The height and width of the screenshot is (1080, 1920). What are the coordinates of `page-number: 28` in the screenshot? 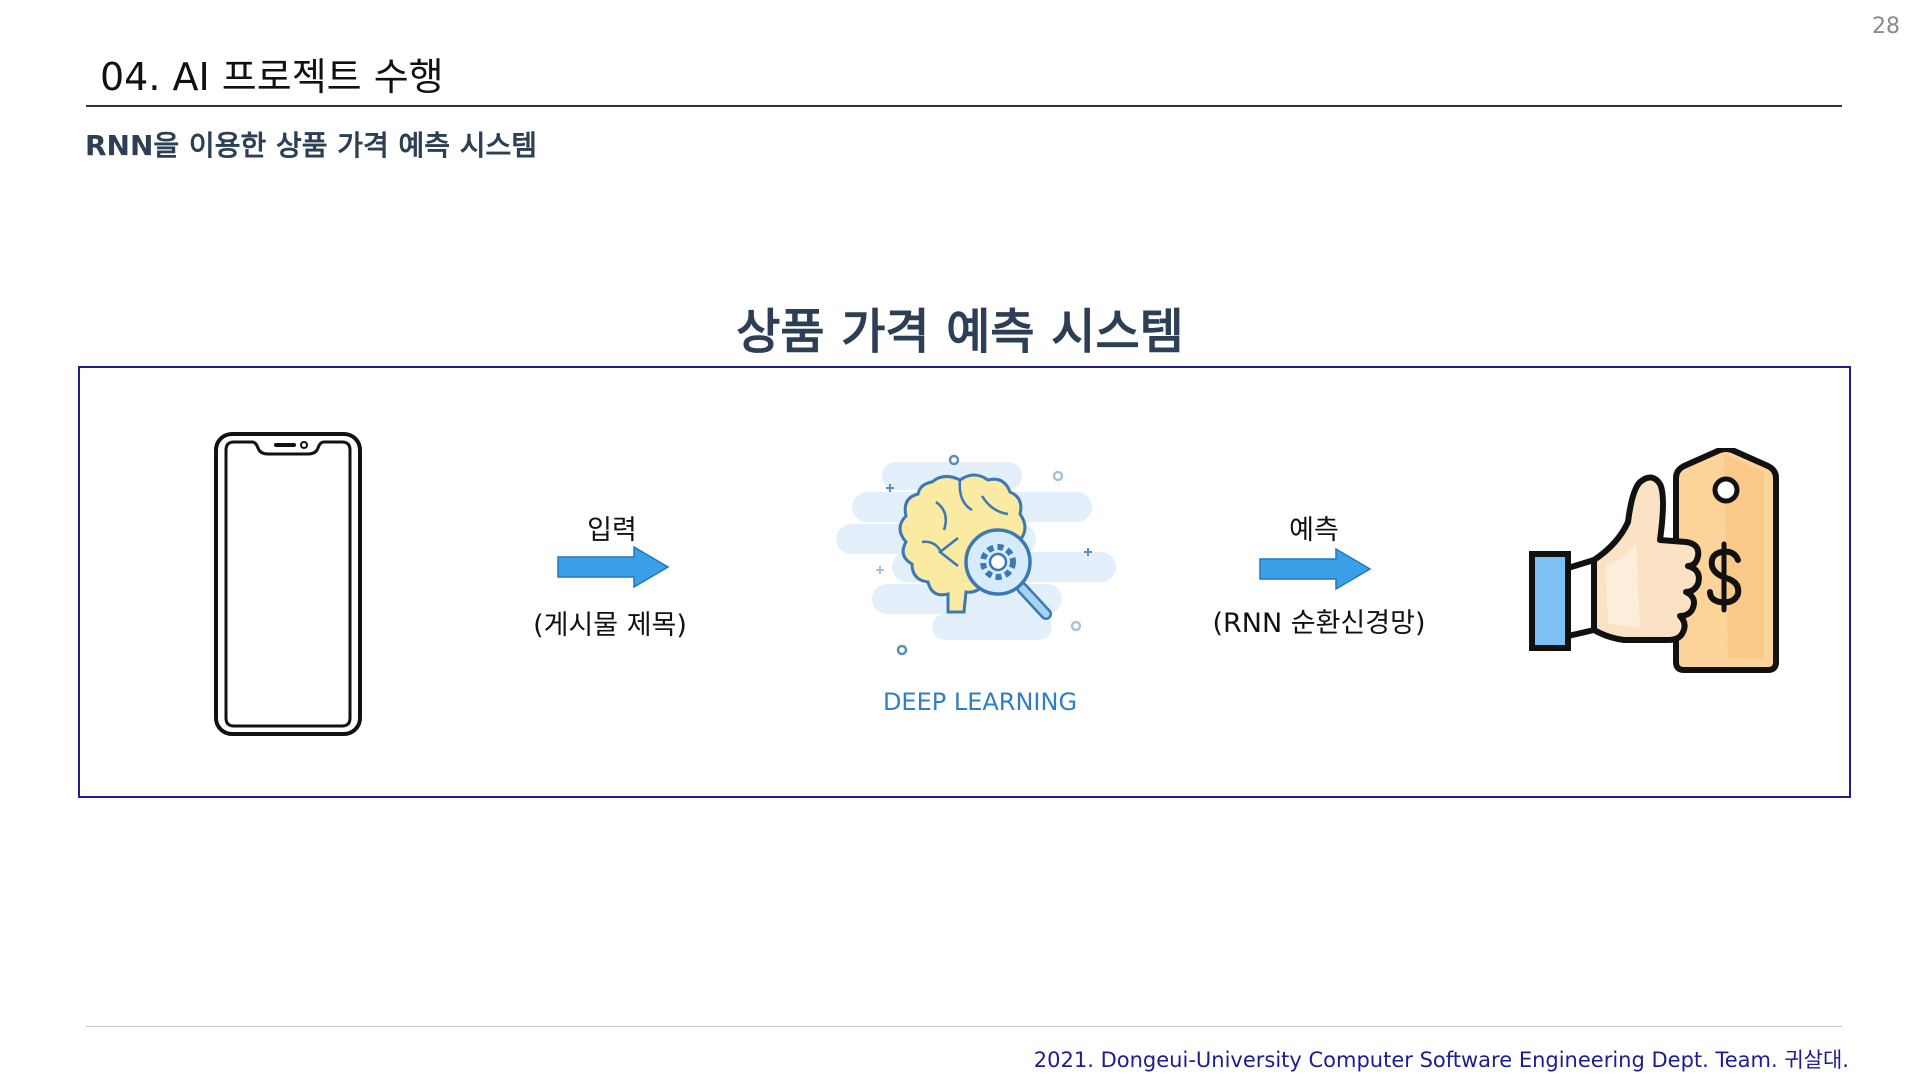 It's located at (1886, 26).